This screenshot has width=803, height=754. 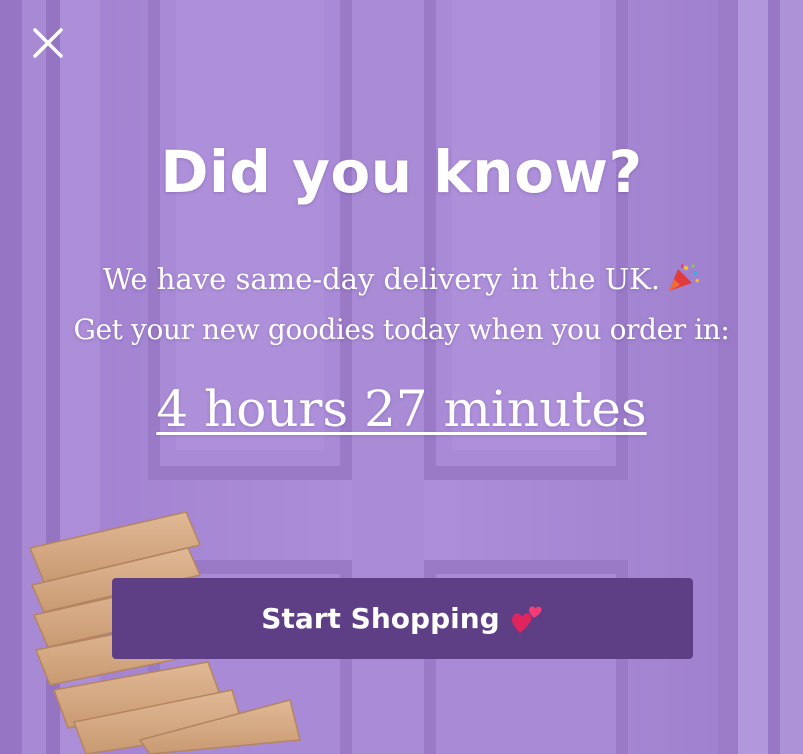 I want to click on start-shopping-button: Start Shopping, so click(x=402, y=618).